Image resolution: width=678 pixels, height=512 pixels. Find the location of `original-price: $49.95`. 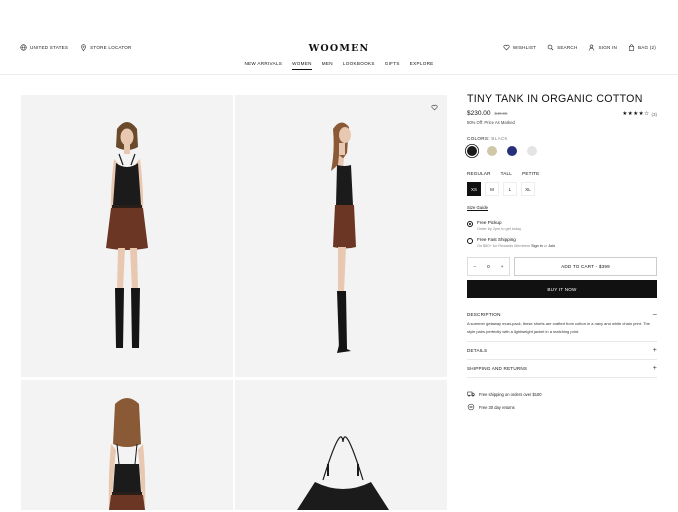

original-price: $49.95 is located at coordinates (501, 113).